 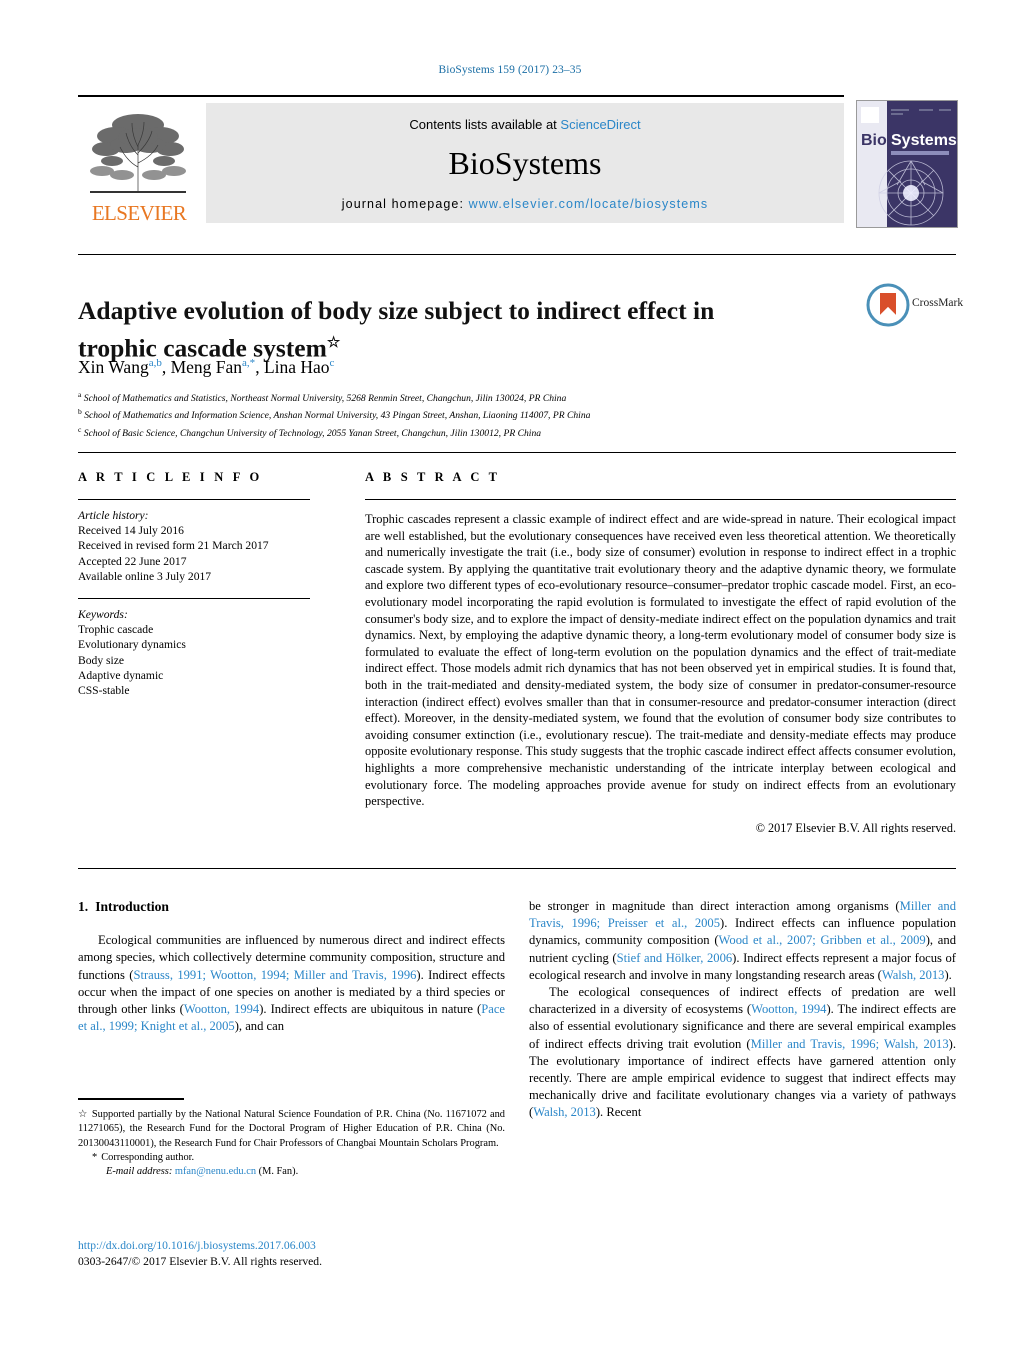 What do you see at coordinates (874, 140) in the screenshot?
I see `svg-text: Bio` at bounding box center [874, 140].